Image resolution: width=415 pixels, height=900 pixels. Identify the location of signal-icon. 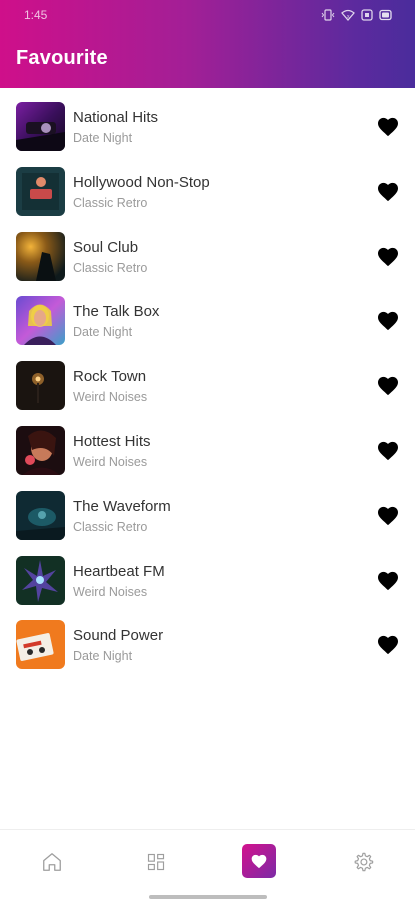
(367, 15).